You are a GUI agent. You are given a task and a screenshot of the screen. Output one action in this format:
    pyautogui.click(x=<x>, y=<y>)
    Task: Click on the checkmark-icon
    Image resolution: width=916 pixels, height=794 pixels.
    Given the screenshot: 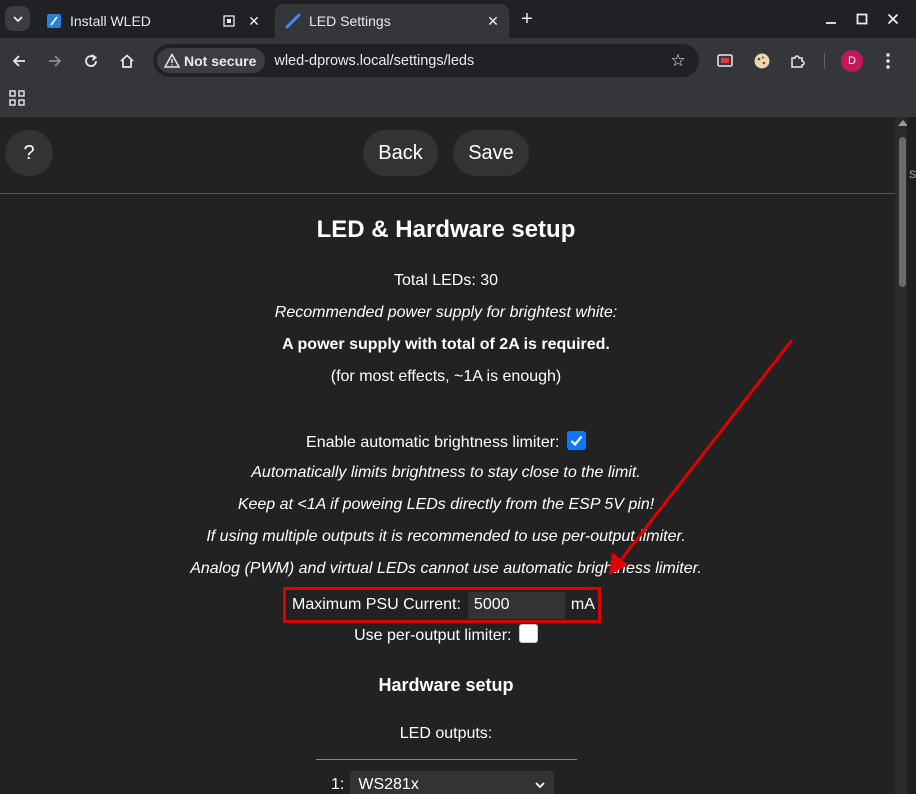 What is the action you would take?
    pyautogui.click(x=576, y=441)
    